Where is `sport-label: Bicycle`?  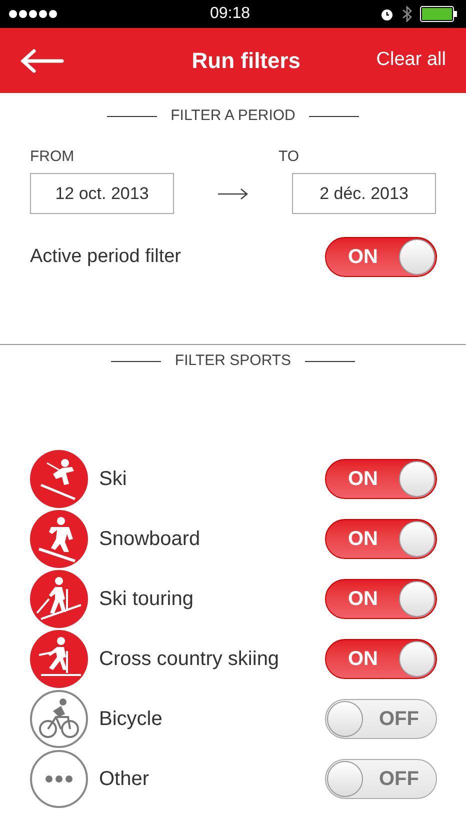
sport-label: Bicycle is located at coordinates (131, 719).